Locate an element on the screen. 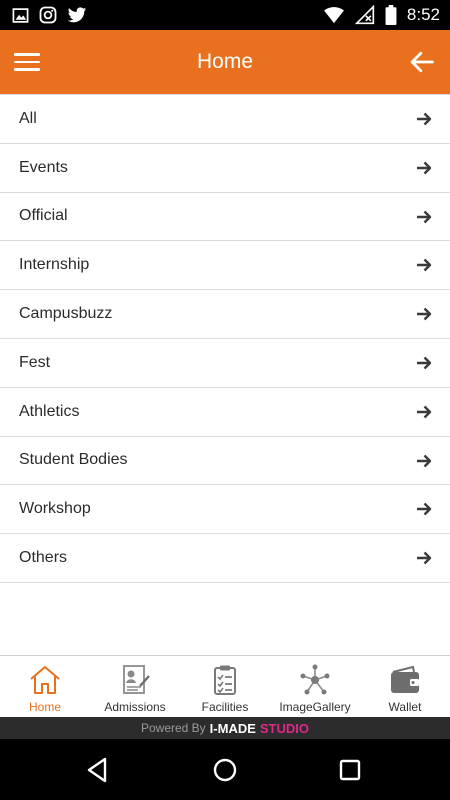  twitter-icon is located at coordinates (77, 14).